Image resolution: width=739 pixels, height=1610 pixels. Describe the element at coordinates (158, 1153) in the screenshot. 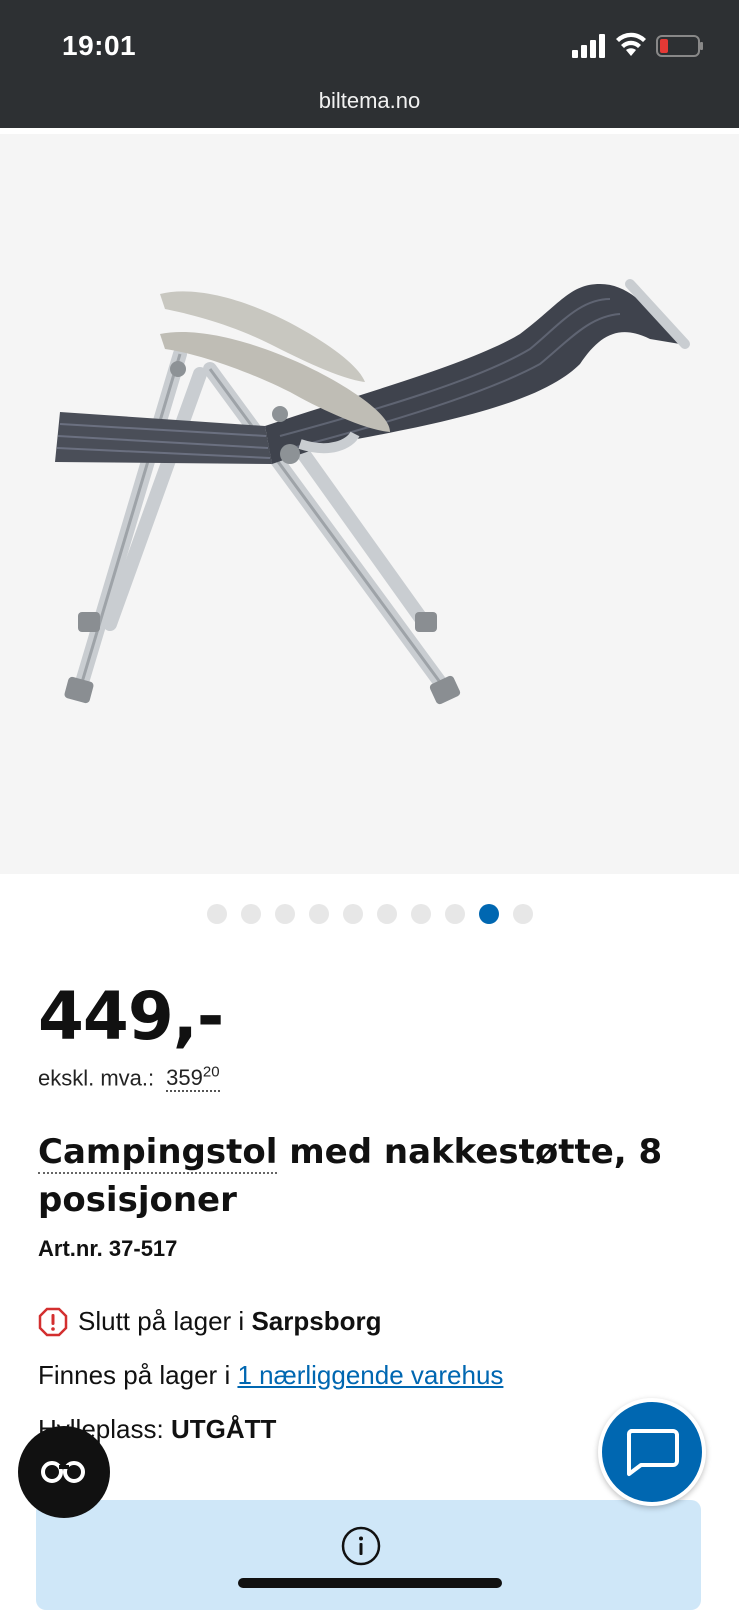

I see `product-title-link: Campingstol` at that location.